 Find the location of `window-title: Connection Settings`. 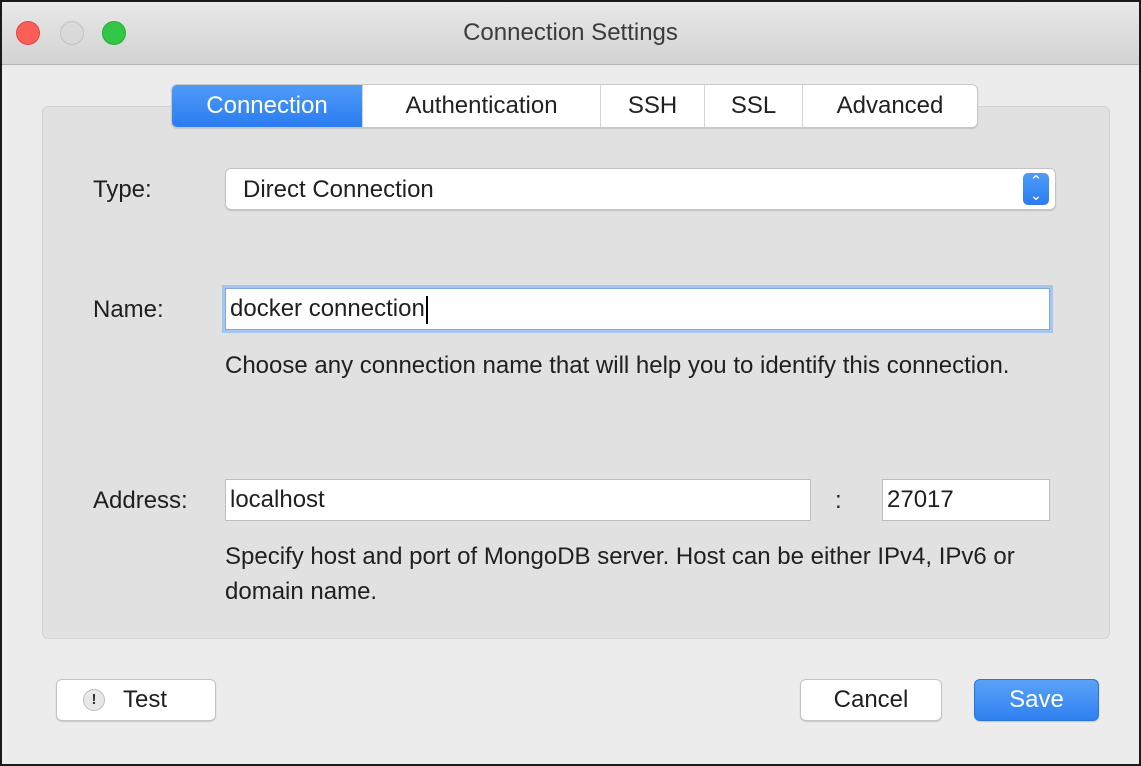

window-title: Connection Settings is located at coordinates (570, 32).